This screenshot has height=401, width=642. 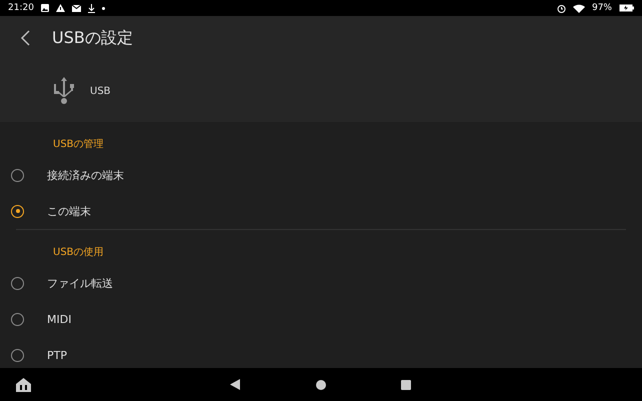 What do you see at coordinates (21, 8) in the screenshot?
I see `status-time: 21:20` at bounding box center [21, 8].